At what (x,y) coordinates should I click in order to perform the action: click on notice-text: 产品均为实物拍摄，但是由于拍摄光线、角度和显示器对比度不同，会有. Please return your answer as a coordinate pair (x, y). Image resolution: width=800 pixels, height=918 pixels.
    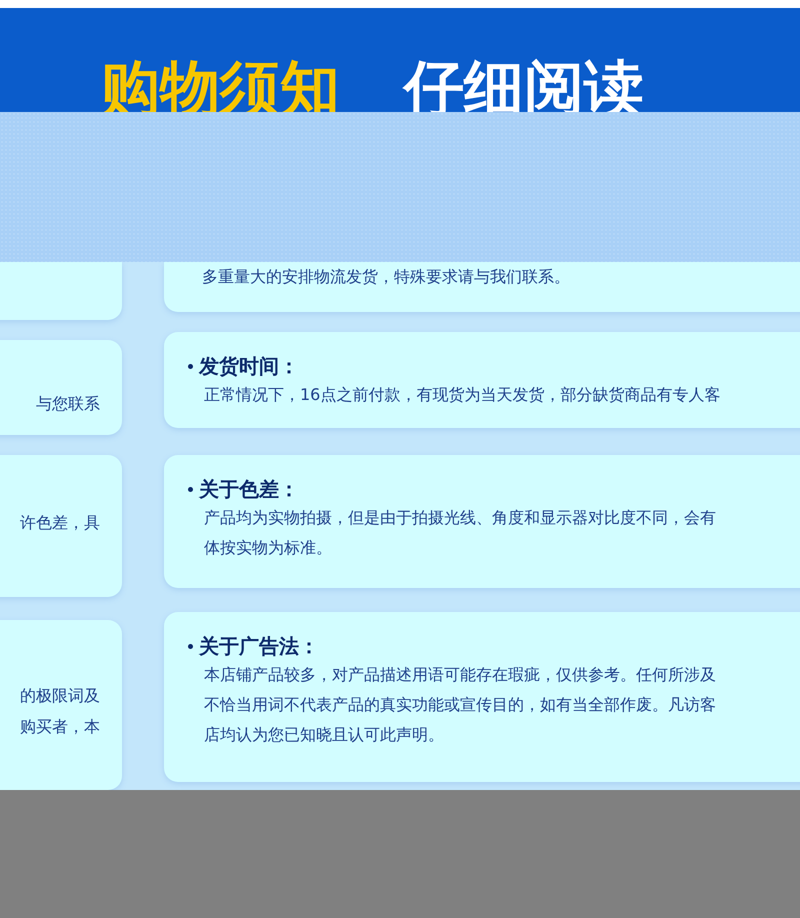
    Looking at the image, I should click on (460, 518).